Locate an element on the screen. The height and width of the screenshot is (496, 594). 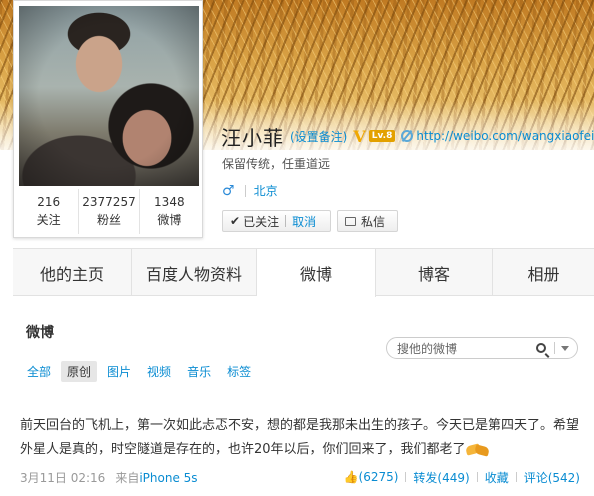
followed-label: 已关注 is located at coordinates (261, 221).